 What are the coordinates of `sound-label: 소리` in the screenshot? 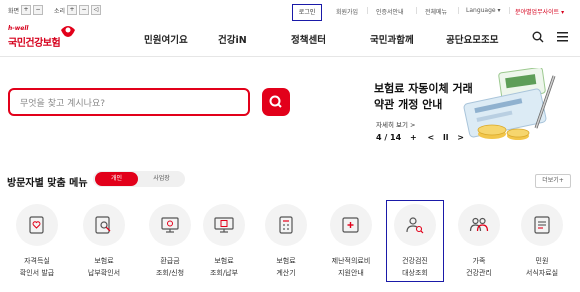 It's located at (60, 11).